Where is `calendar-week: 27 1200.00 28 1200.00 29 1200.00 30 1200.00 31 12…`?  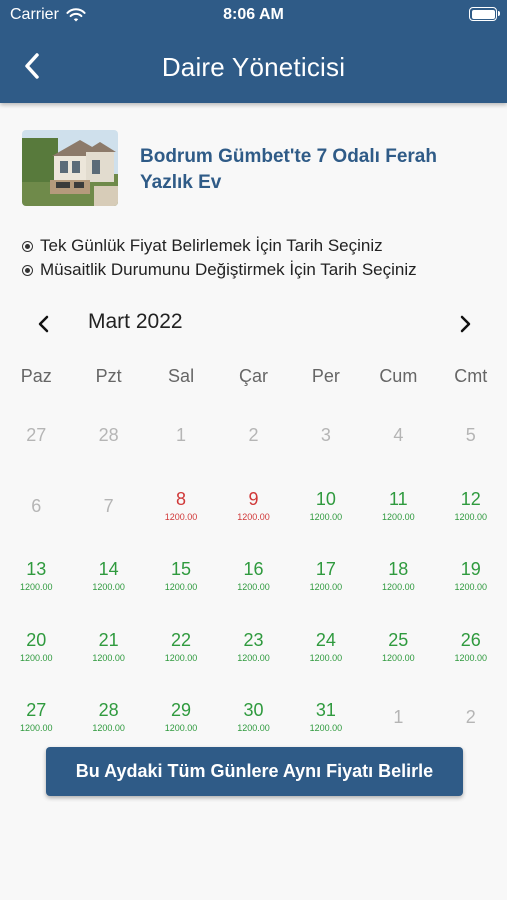
calendar-week: 27 1200.00 28 1200.00 29 1200.00 30 1200.00 31 12… is located at coordinates (253, 717).